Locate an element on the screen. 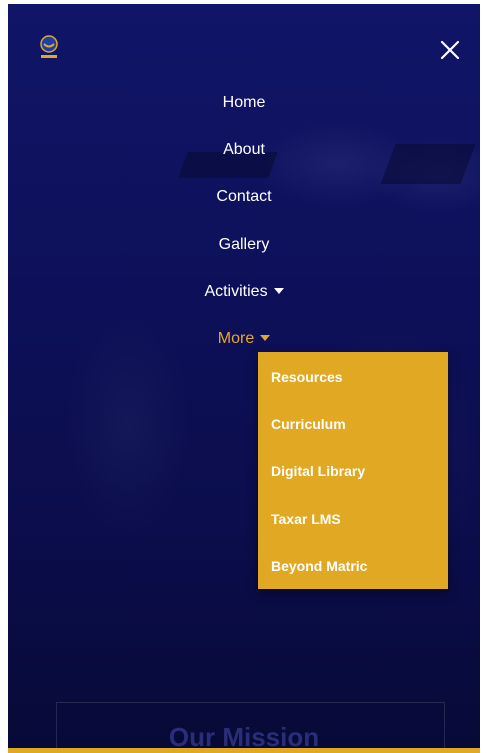 The image size is (488, 753). nav-item-label: Home is located at coordinates (244, 102).